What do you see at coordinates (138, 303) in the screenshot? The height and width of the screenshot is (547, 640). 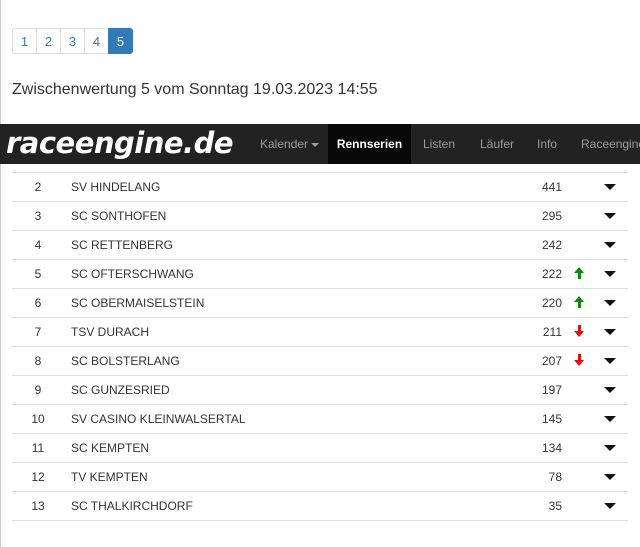 I see `club-cell: SC OBERMAISELSTEIN` at bounding box center [138, 303].